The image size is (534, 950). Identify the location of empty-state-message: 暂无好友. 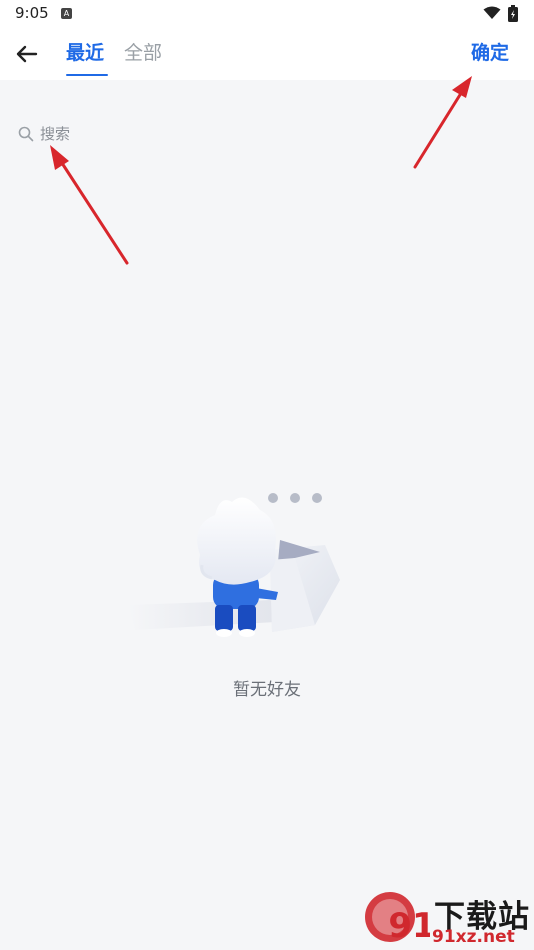
(267, 690).